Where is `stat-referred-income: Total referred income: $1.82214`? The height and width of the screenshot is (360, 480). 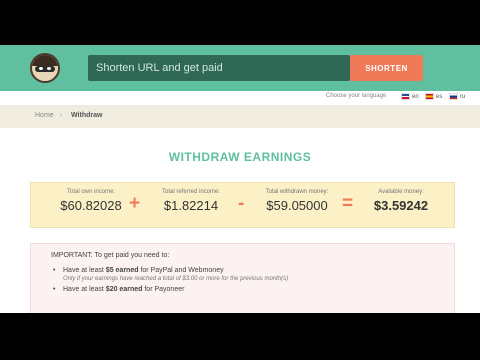
stat-referred-income: Total referred income: $1.82214 is located at coordinates (191, 201).